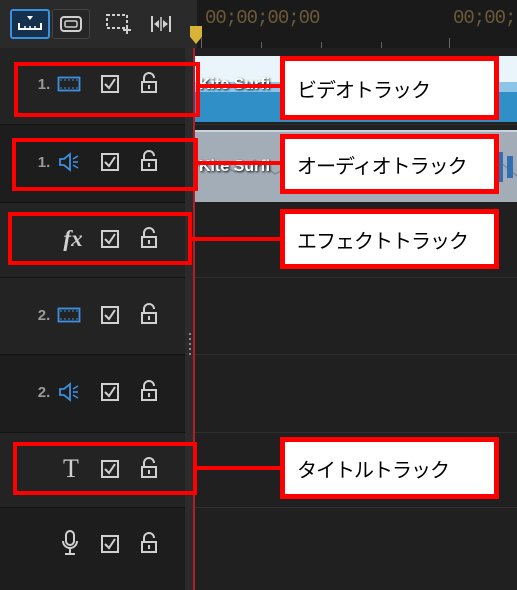  What do you see at coordinates (239, 163) in the screenshot?
I see `audio-callout-connector` at bounding box center [239, 163].